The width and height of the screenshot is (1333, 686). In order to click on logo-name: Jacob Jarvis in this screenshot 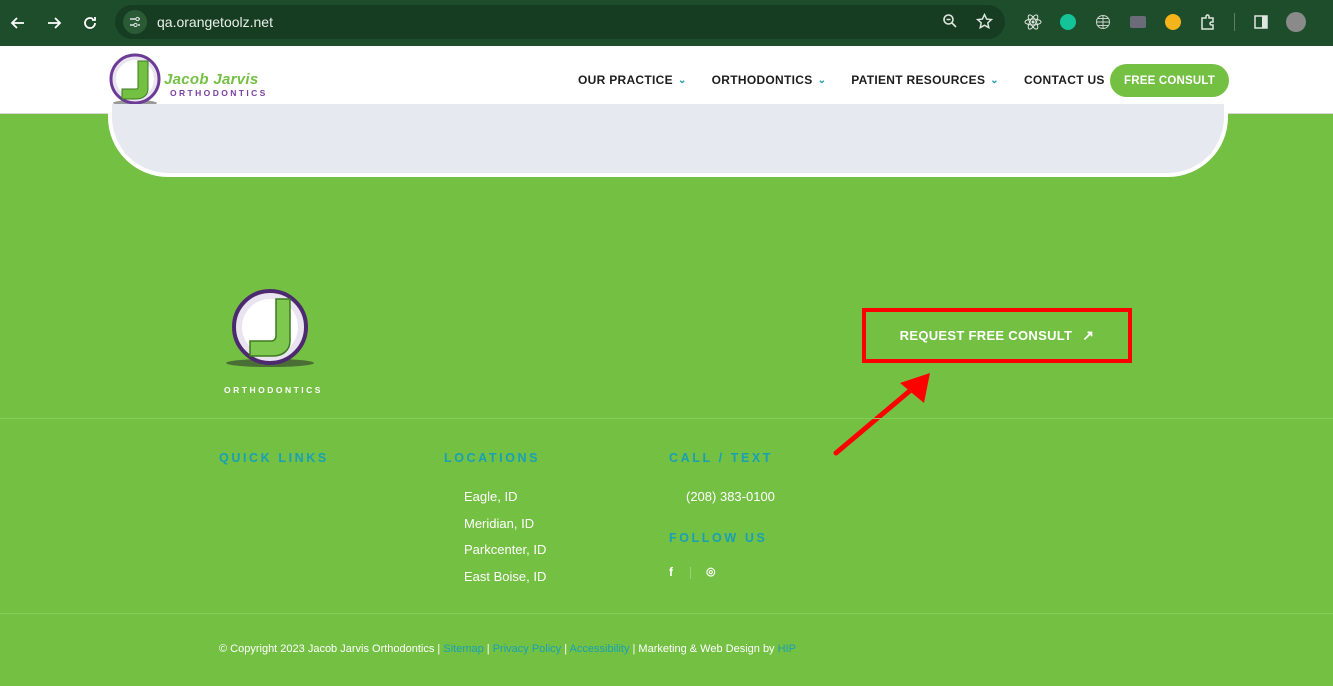, I will do `click(211, 79)`.